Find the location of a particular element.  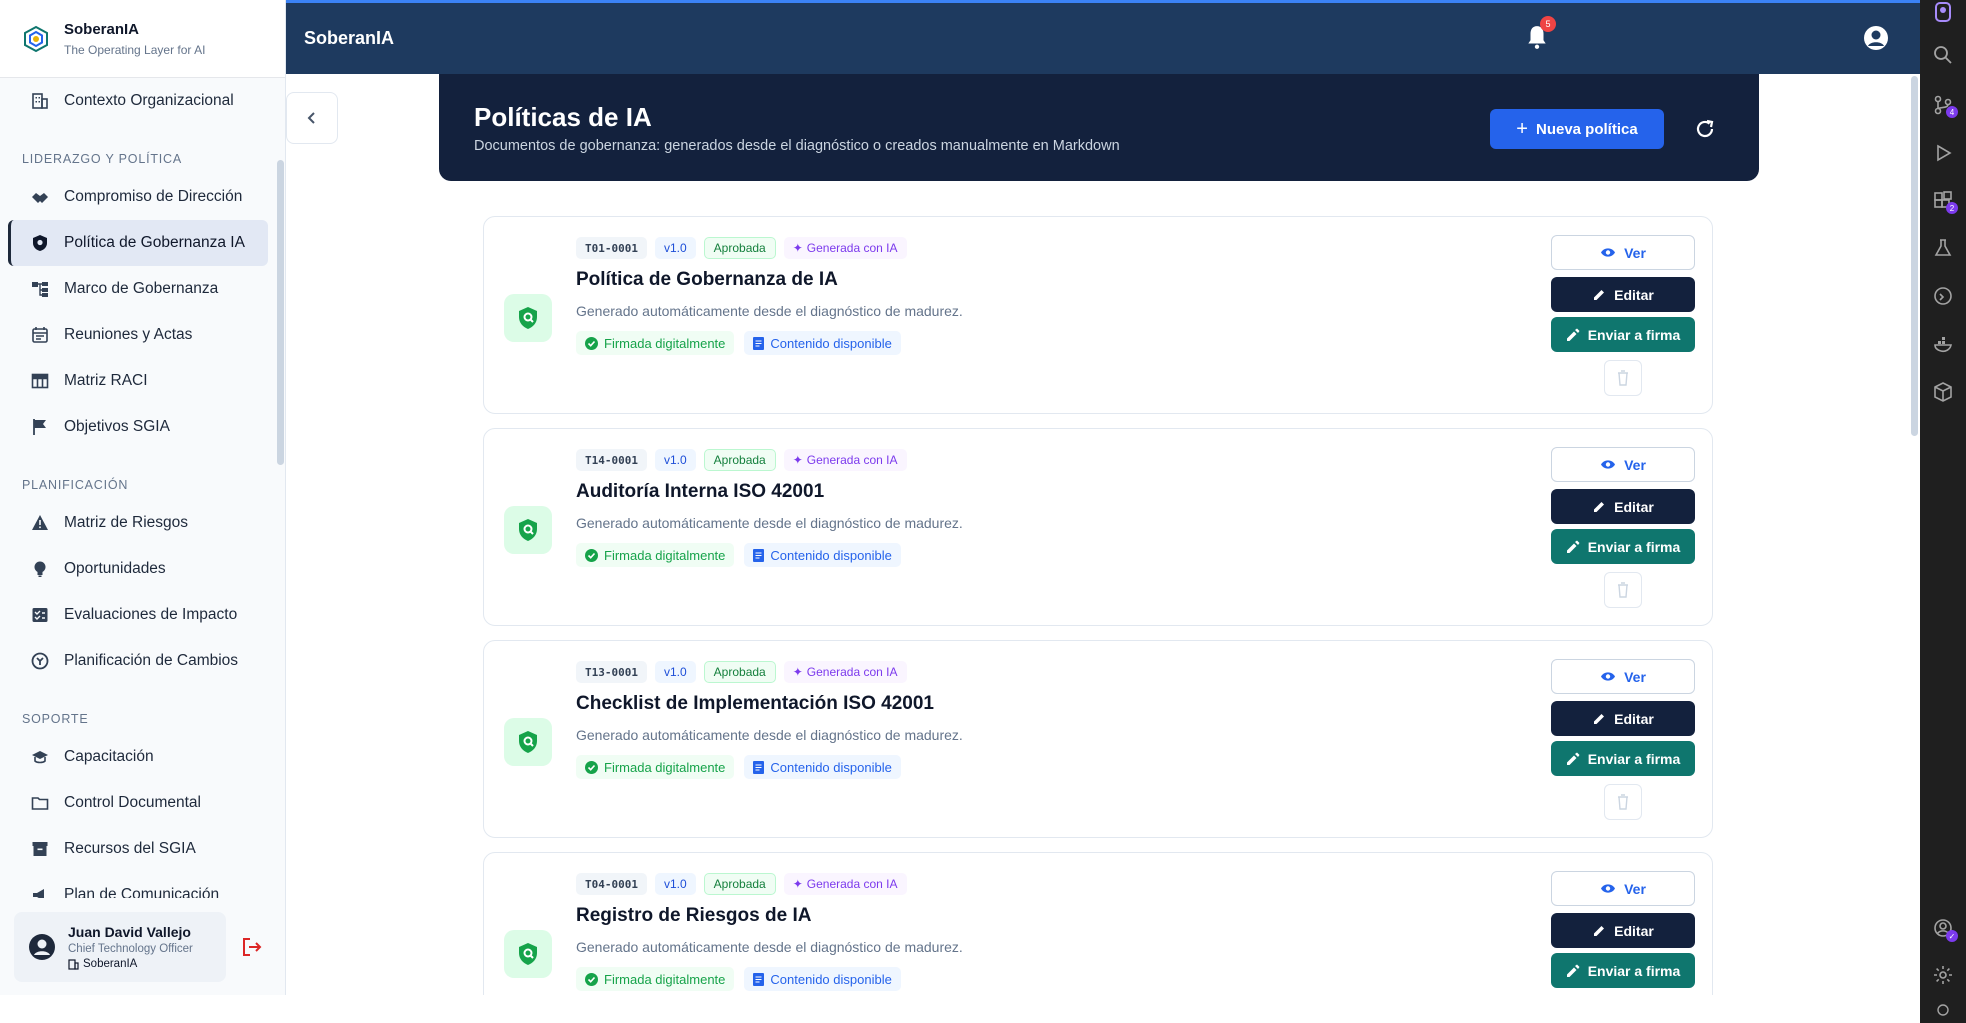

user-org: SoberanIA is located at coordinates (130, 964).